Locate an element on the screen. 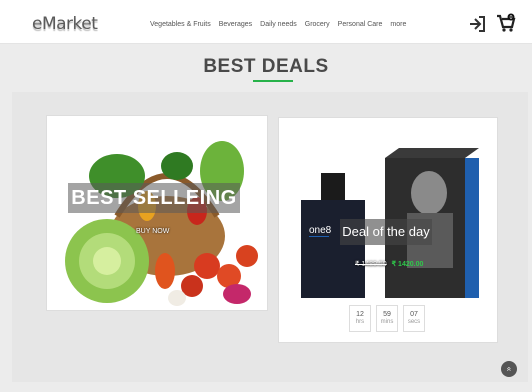 Image resolution: width=532 pixels, height=392 pixels. perfume-product-image: one8 is located at coordinates (390, 223).